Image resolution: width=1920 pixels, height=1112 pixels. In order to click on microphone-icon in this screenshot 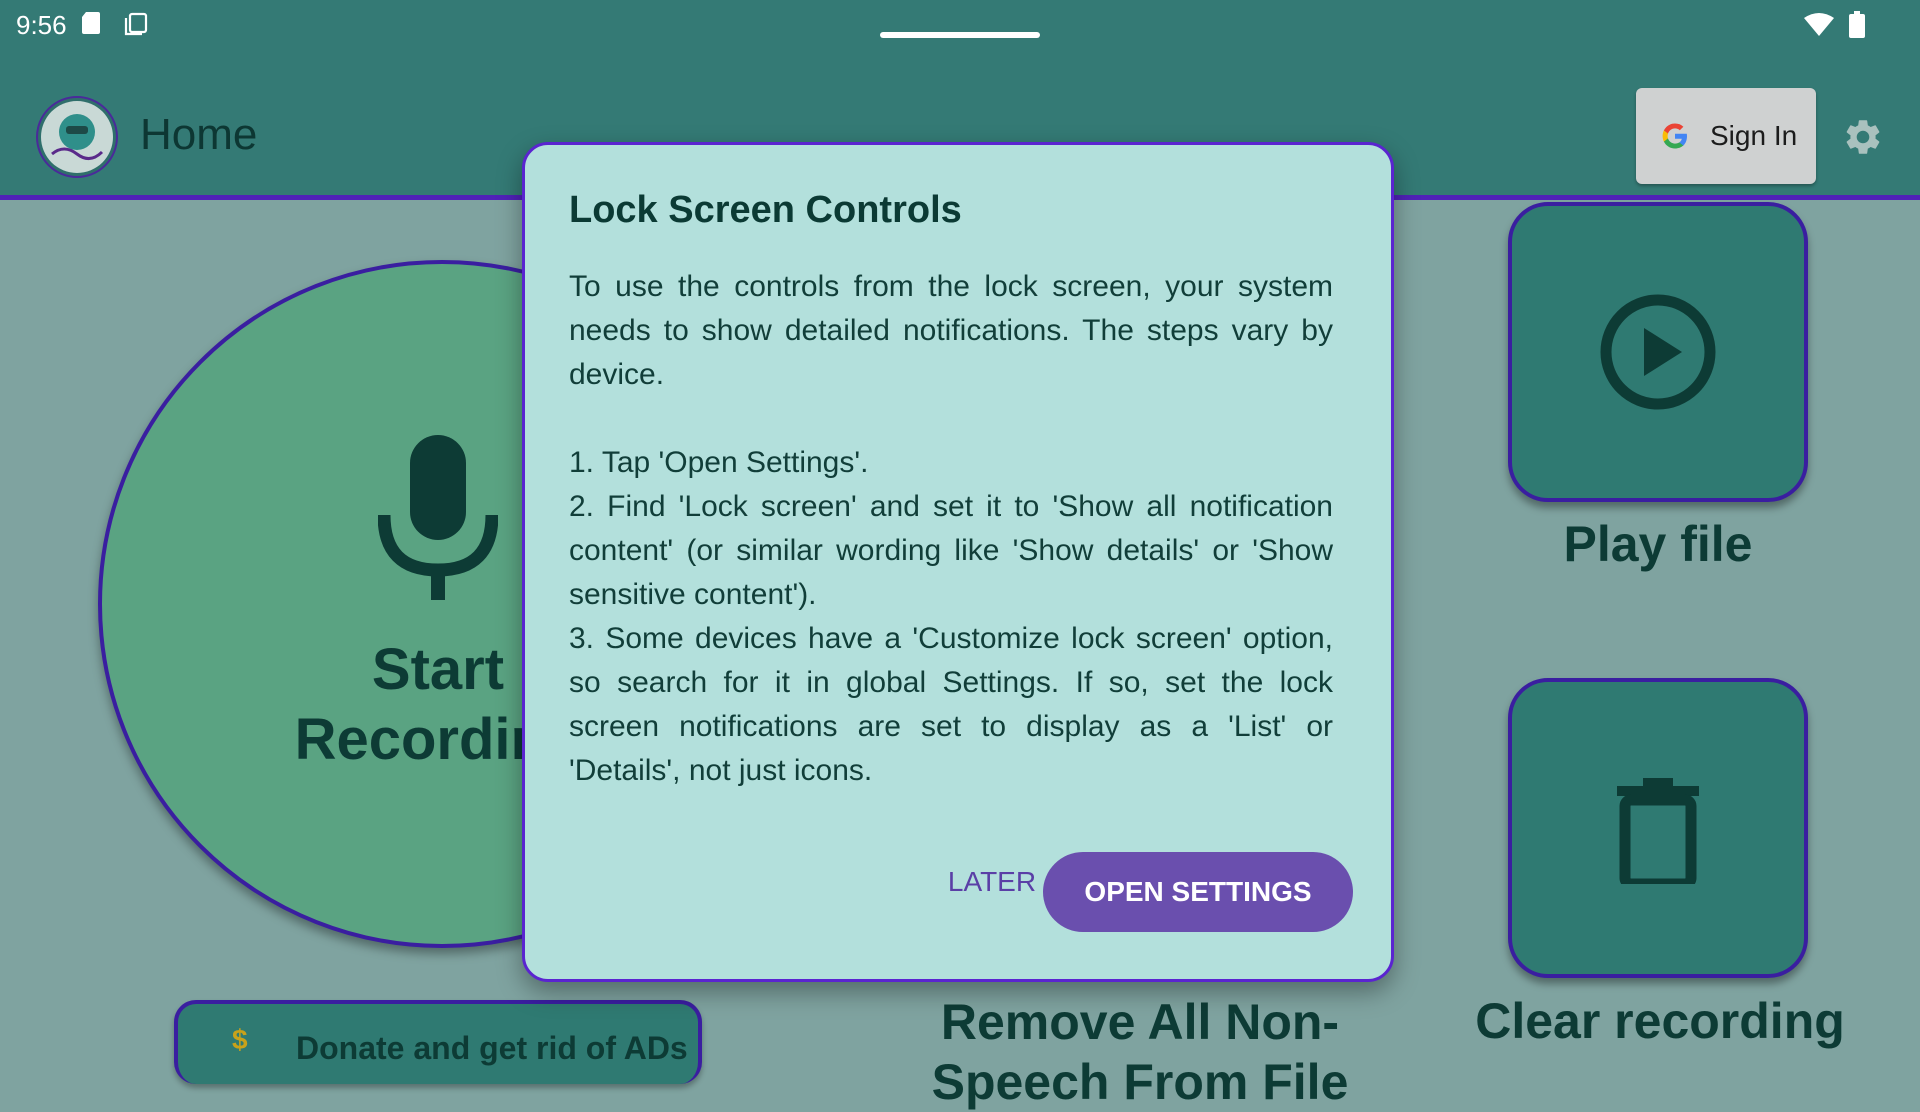, I will do `click(438, 517)`.